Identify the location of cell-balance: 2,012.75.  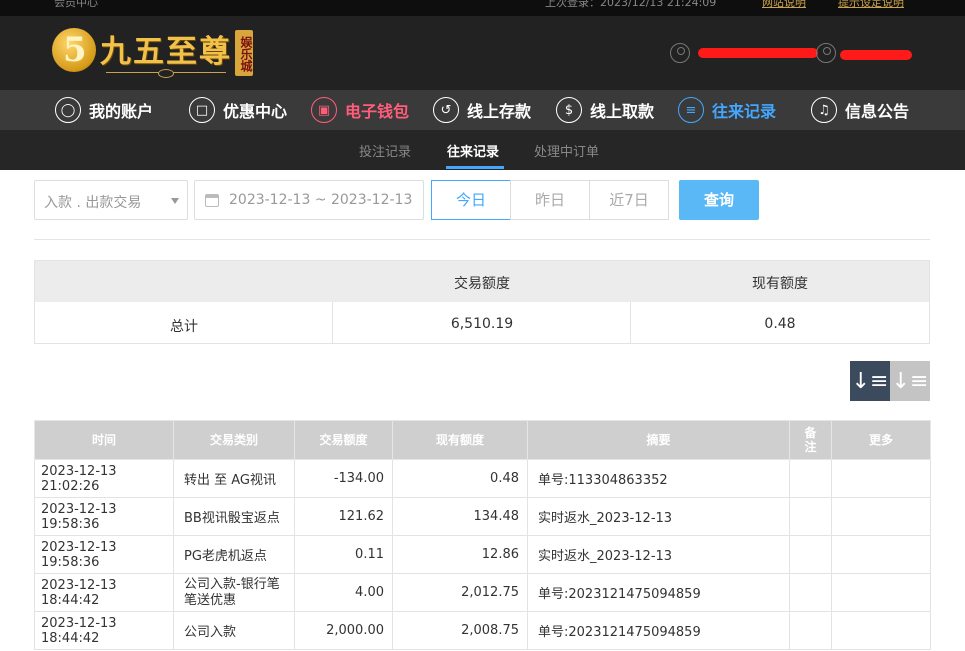
(460, 592).